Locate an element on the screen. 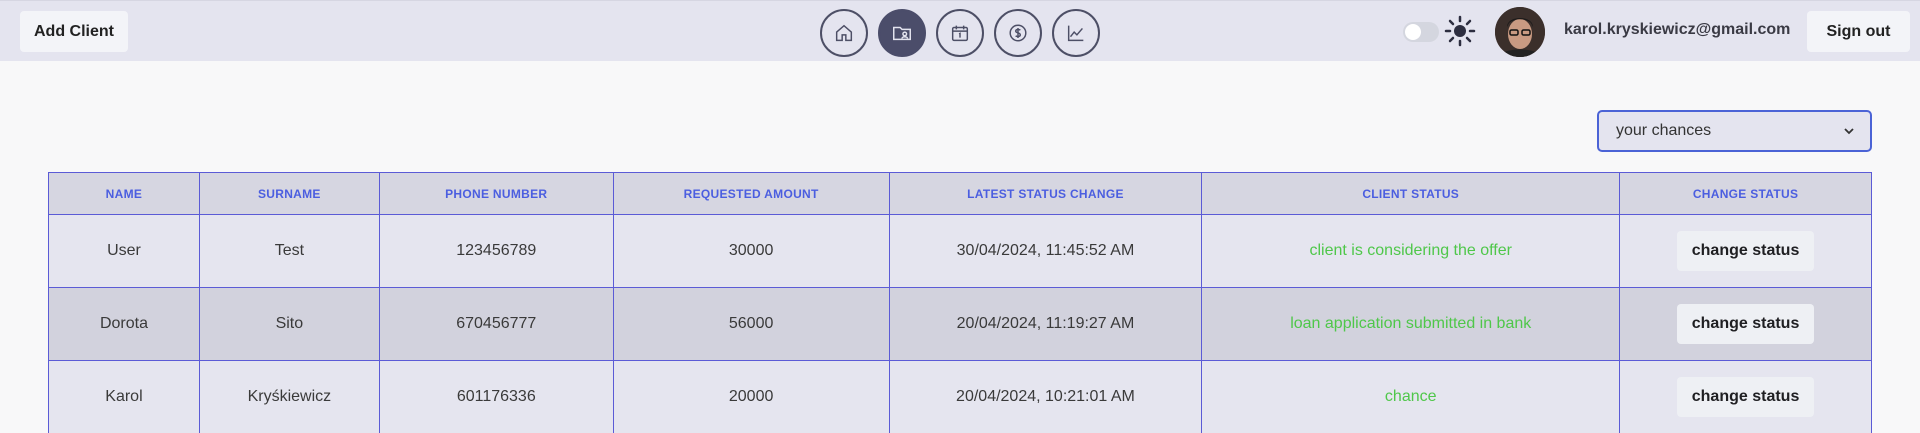 Image resolution: width=1920 pixels, height=433 pixels. cell-amount: 30000 is located at coordinates (751, 251).